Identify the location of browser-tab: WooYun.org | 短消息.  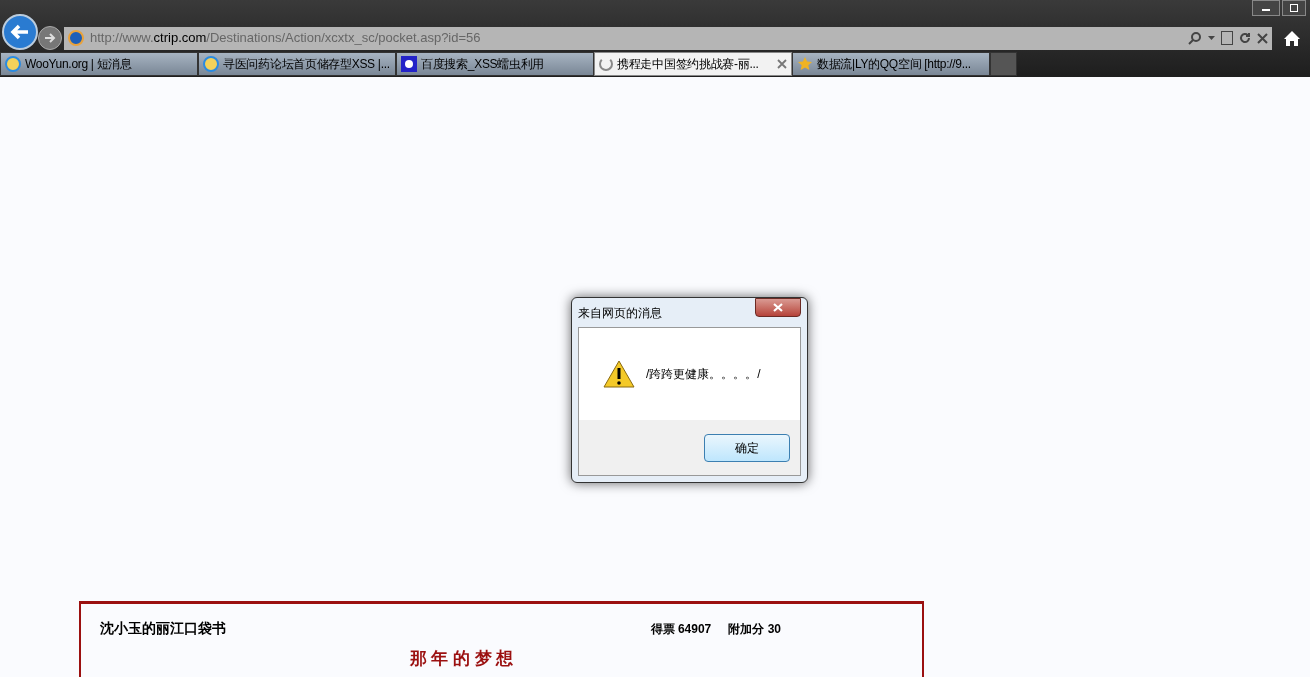
(99, 64).